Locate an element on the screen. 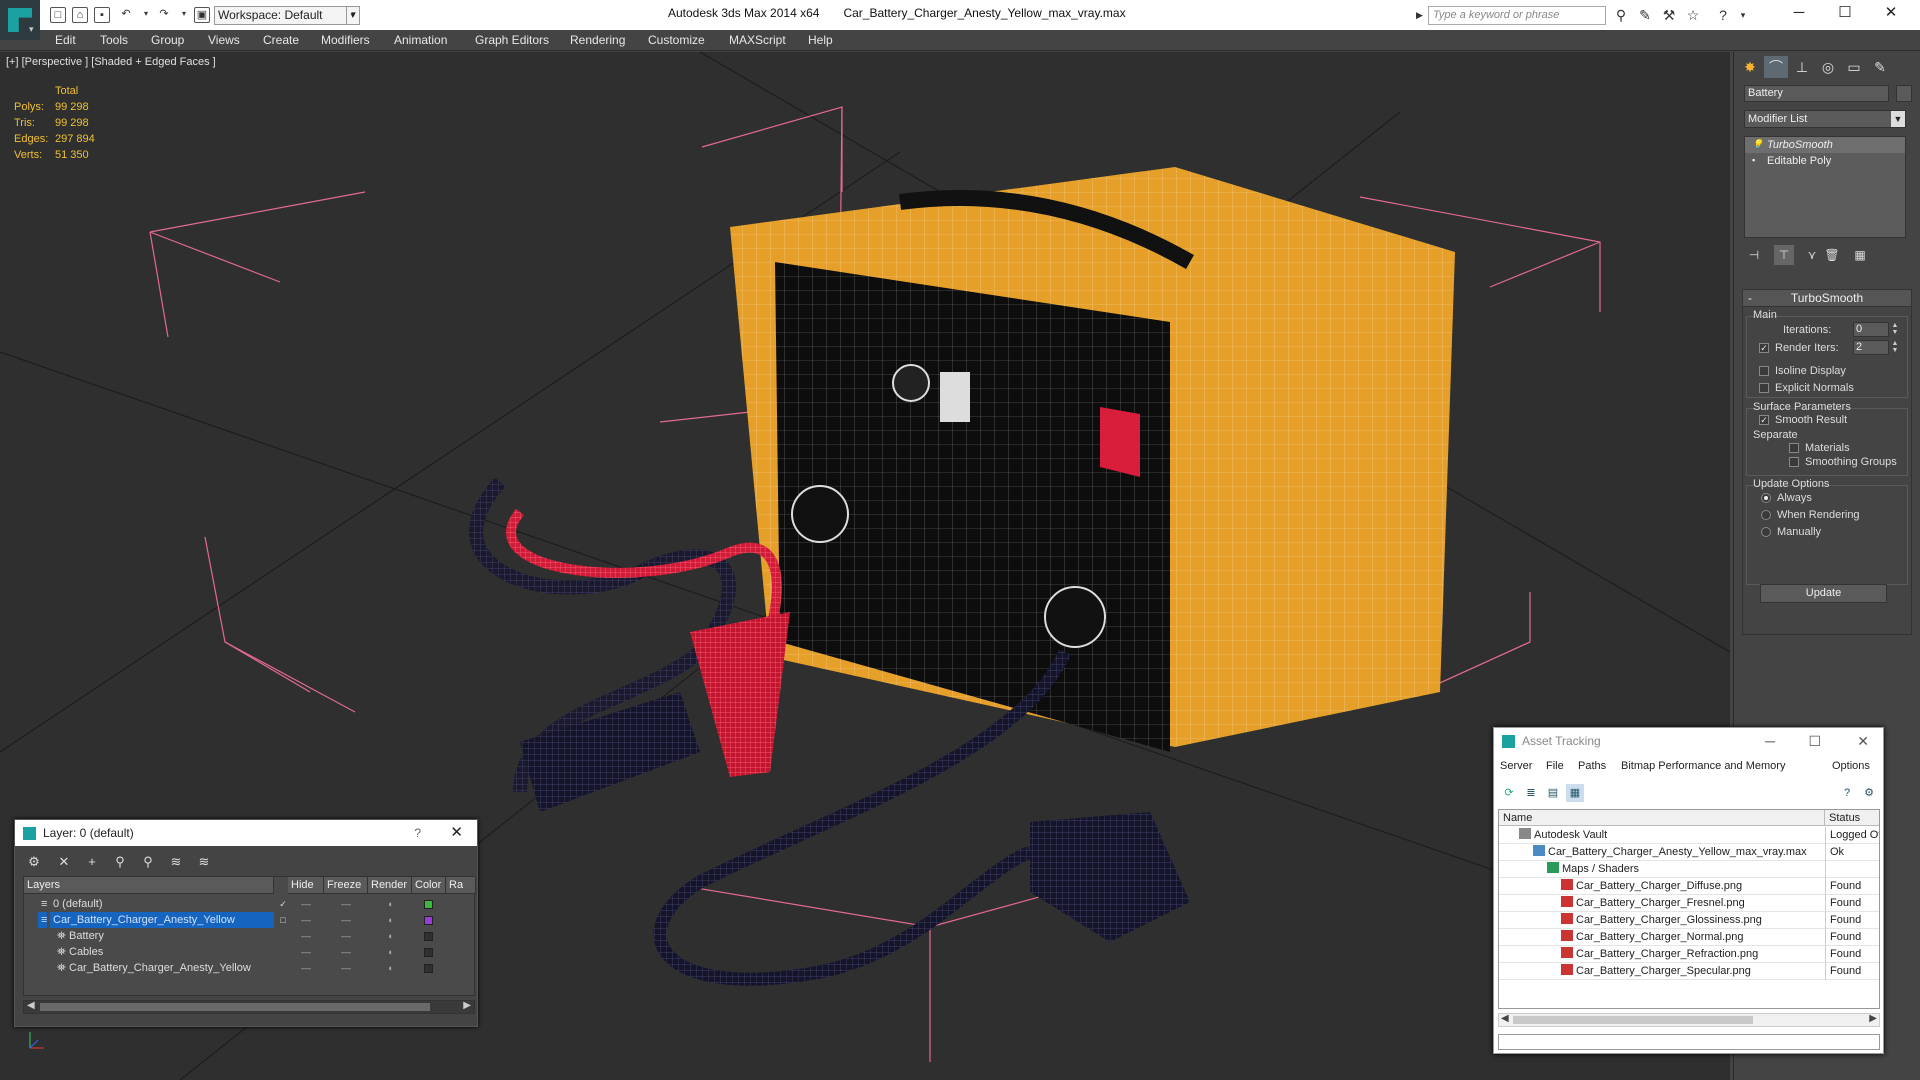  asset-row: Car_Battery_Charger_Diffuse.png Found is located at coordinates (1689, 886).